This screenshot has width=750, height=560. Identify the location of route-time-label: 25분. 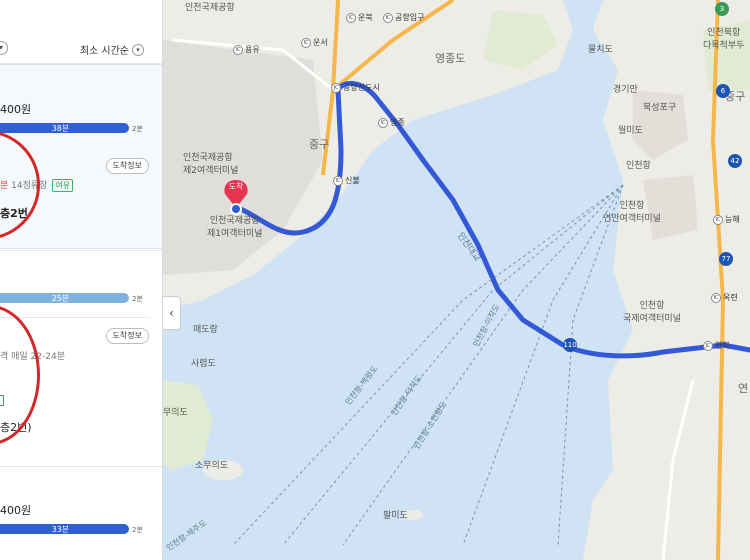
(60, 298).